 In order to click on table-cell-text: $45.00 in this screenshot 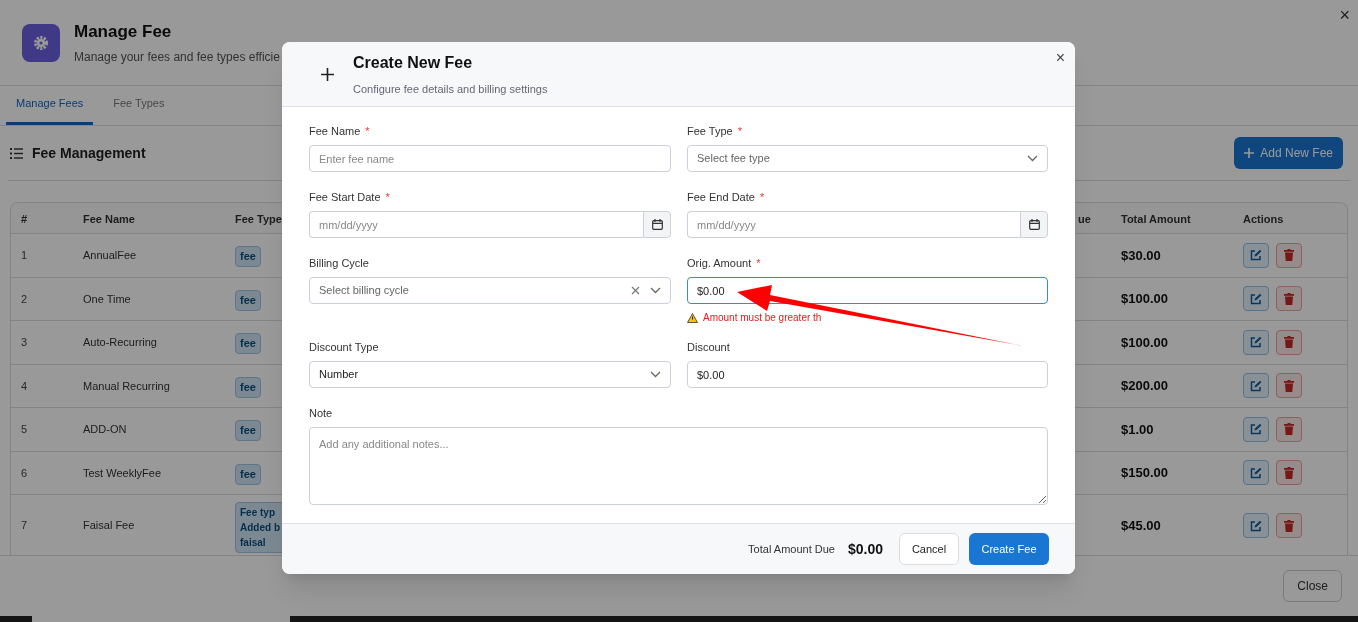, I will do `click(1141, 525)`.